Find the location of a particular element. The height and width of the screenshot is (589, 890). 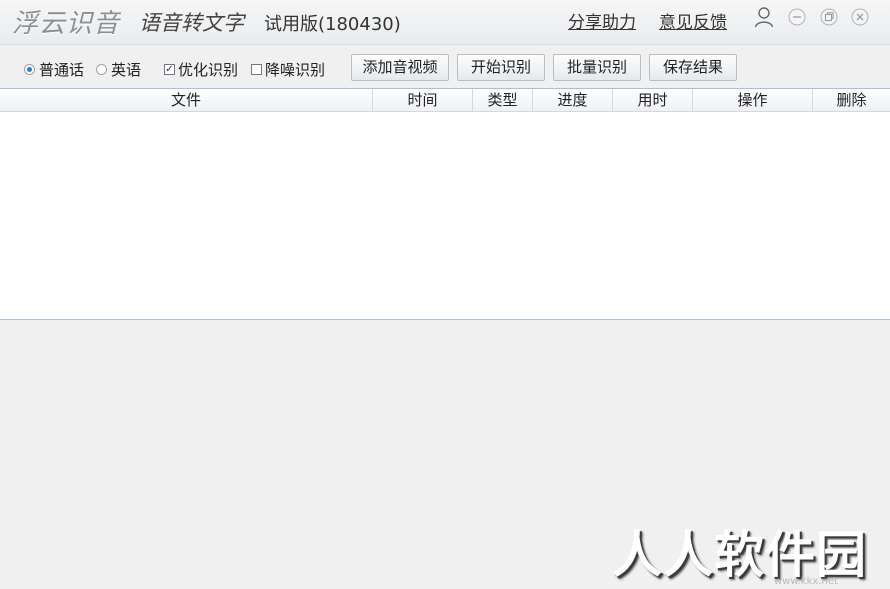

mandarin-radio: 普通话 is located at coordinates (54, 69).